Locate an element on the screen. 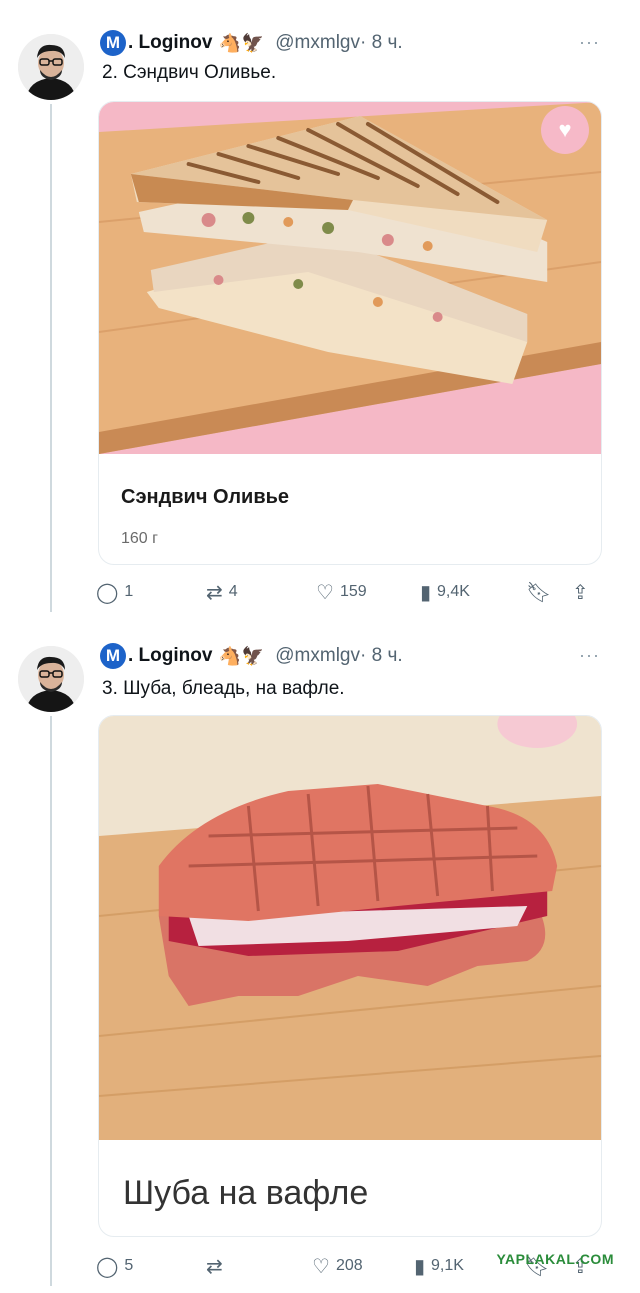 Image resolution: width=640 pixels, height=1293 pixels. share-icon: ⇪ is located at coordinates (580, 592).